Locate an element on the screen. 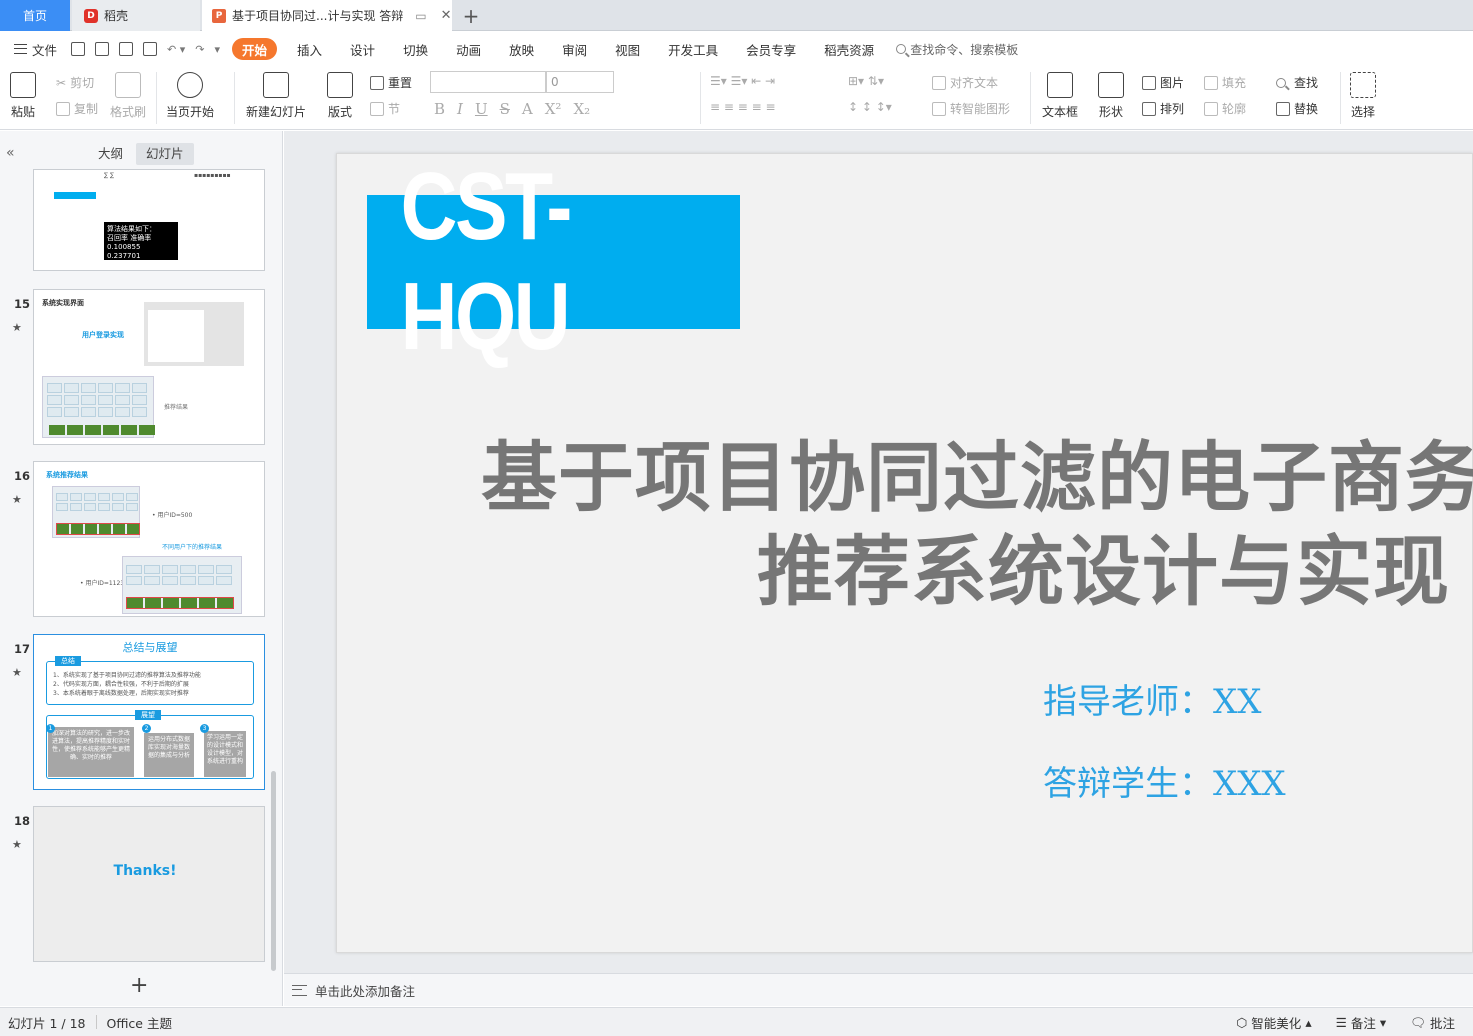 The image size is (1473, 1036). cut-button: ✂ 剪切 is located at coordinates (75, 82).